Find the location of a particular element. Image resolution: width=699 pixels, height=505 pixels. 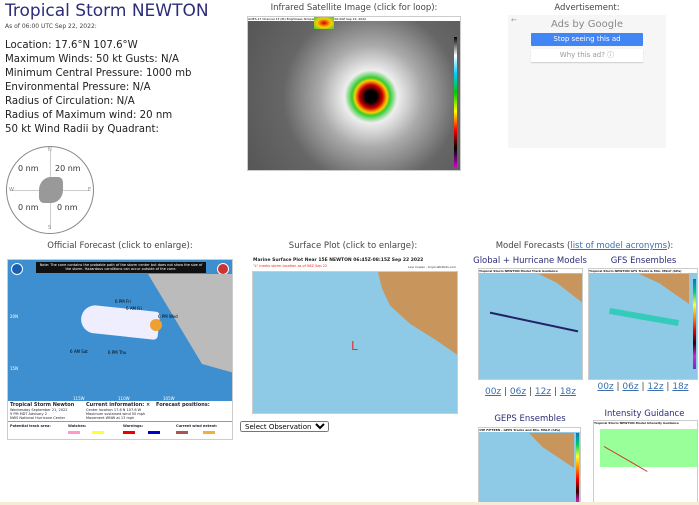

legend-item: Current wind extent: is located at coordinates (197, 426).